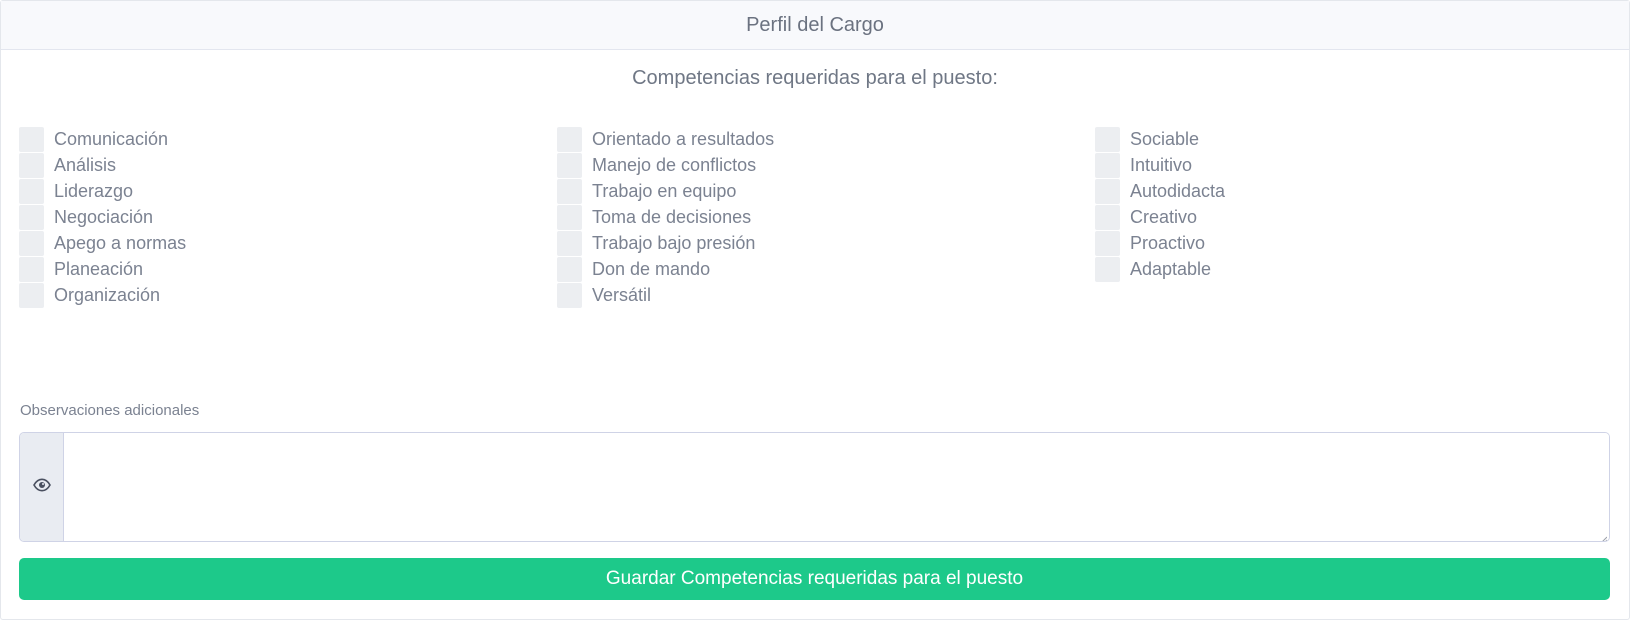 This screenshot has height=623, width=1631. I want to click on competency-orientado-a-resultados: Orientado a resultados, so click(826, 139).